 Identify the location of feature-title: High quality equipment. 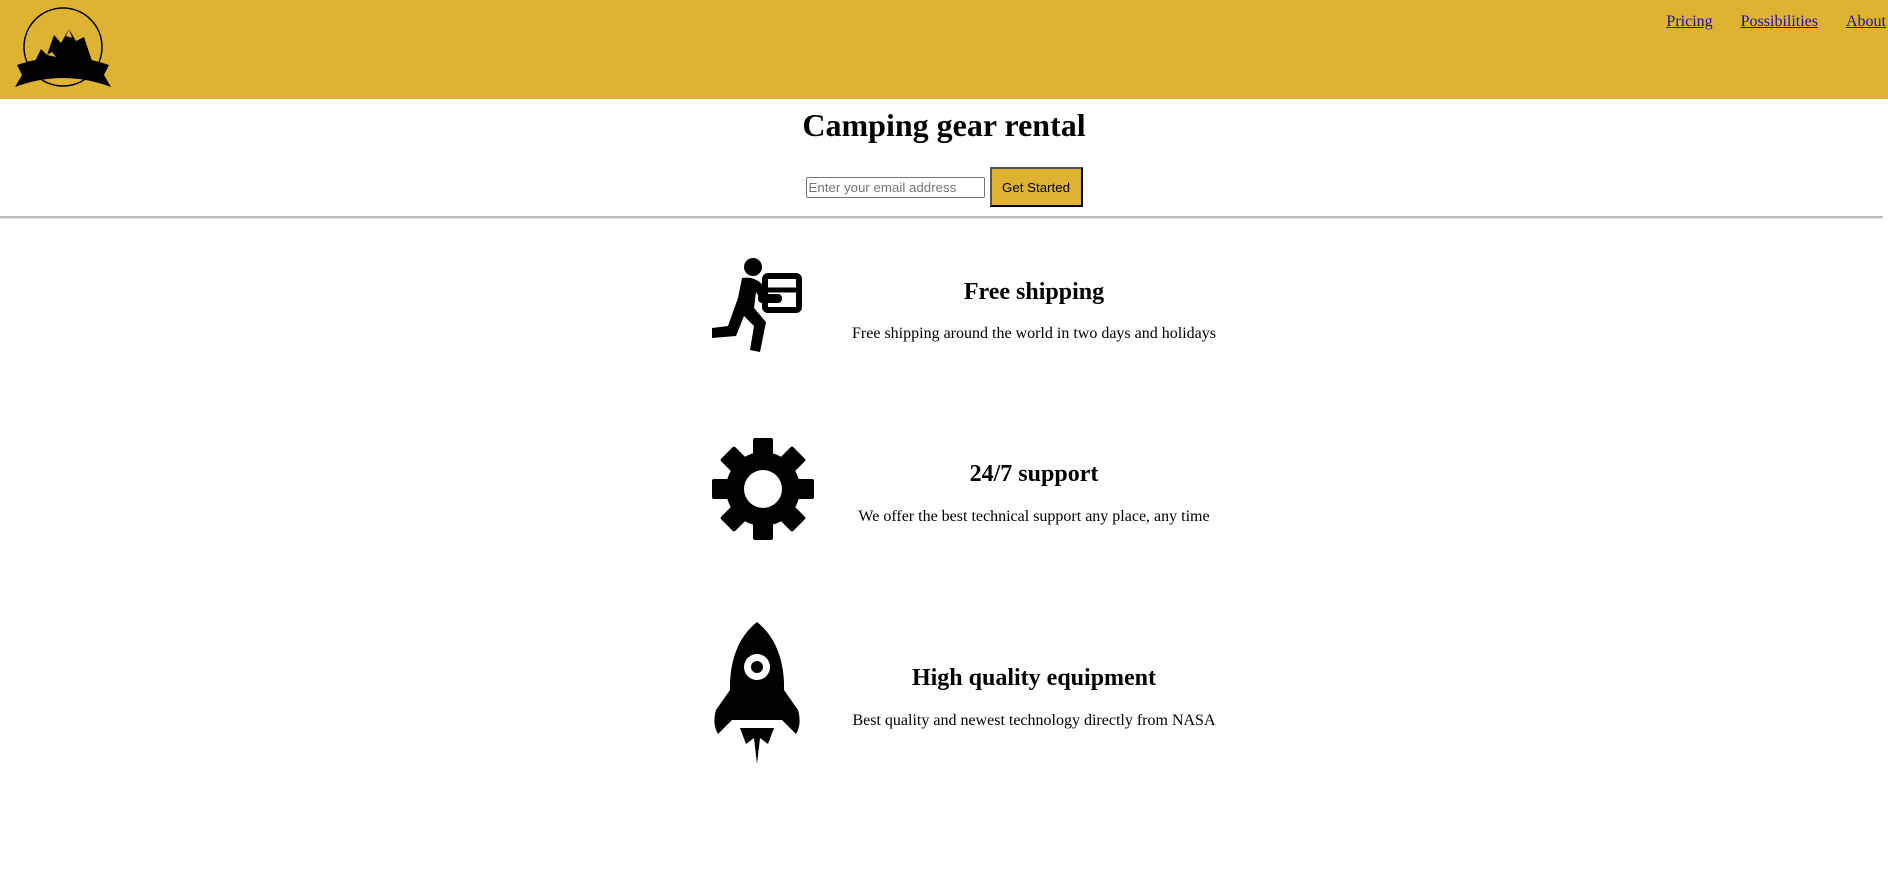
(1034, 678).